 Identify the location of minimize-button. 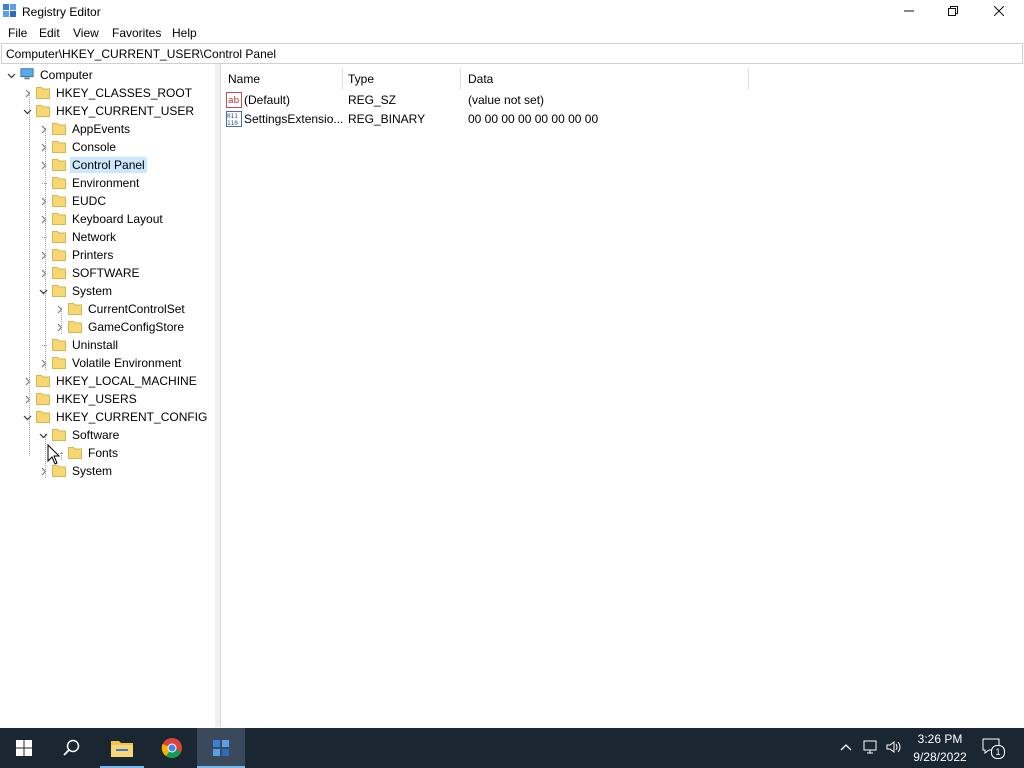
(909, 11).